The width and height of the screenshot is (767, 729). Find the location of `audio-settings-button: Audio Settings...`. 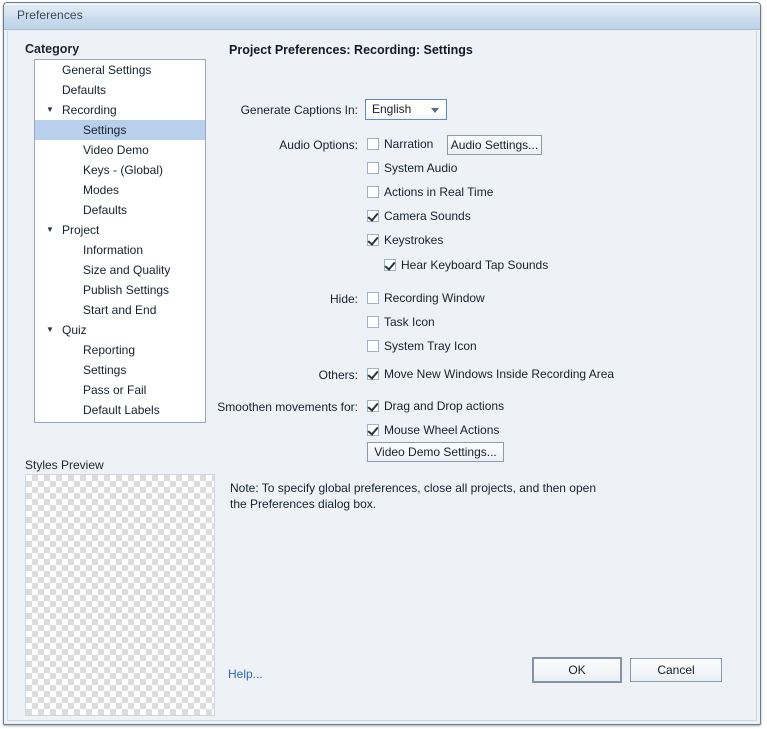

audio-settings-button: Audio Settings... is located at coordinates (494, 145).